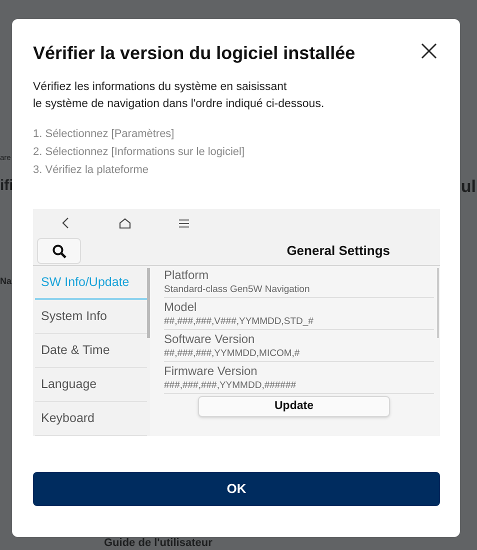 The image size is (477, 550). I want to click on ok-button: OK, so click(236, 489).